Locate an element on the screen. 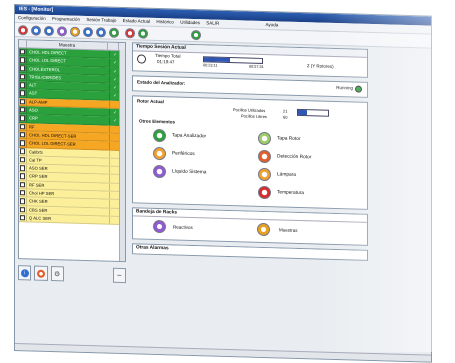 This screenshot has height=363, width=455. elapsed-time: 01:19:47 is located at coordinates (166, 61).